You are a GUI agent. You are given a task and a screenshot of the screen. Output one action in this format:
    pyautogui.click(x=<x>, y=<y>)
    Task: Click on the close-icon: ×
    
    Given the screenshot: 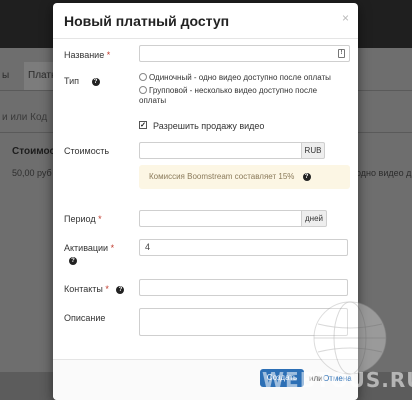 What is the action you would take?
    pyautogui.click(x=345, y=18)
    